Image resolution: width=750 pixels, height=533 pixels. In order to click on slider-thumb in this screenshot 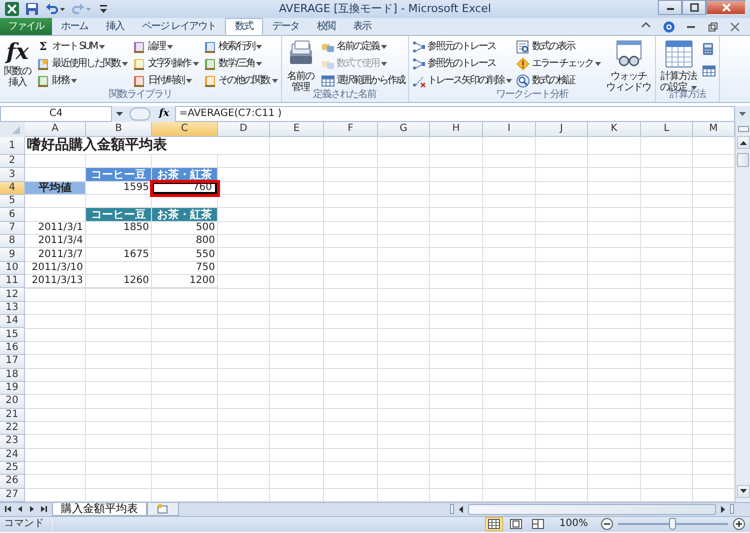, I will do `click(672, 524)`.